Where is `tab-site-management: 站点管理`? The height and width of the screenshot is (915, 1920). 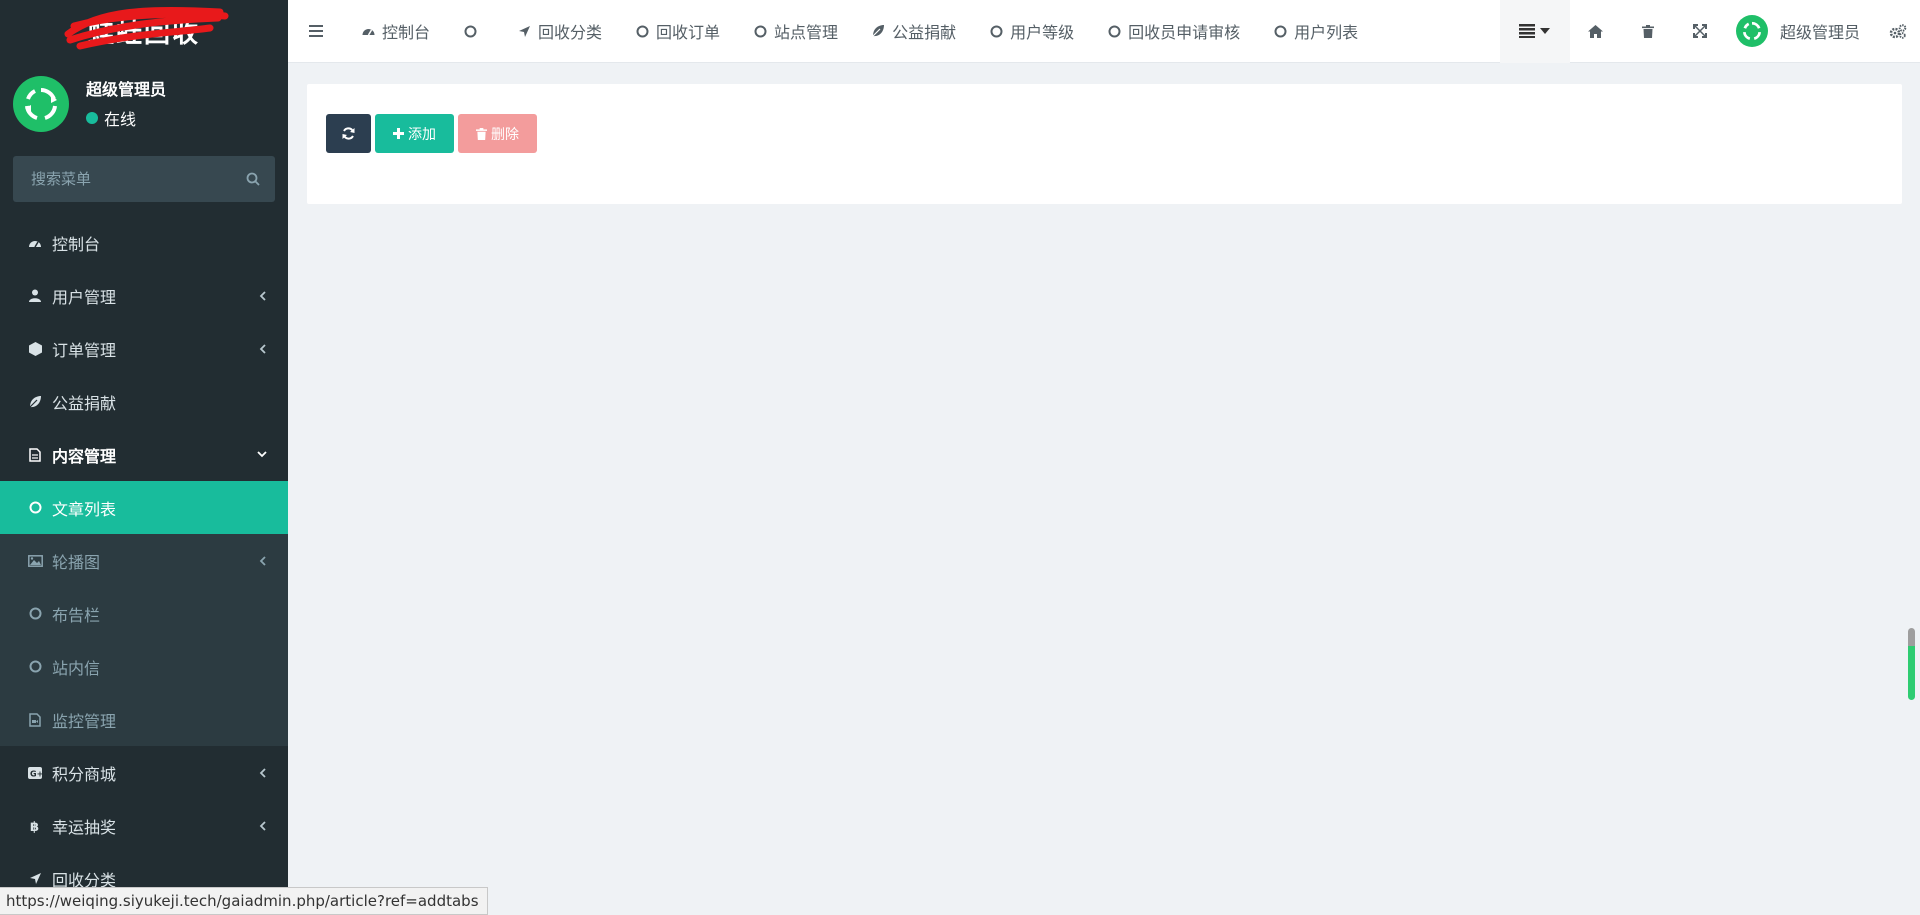 tab-site-management: 站点管理 is located at coordinates (795, 31).